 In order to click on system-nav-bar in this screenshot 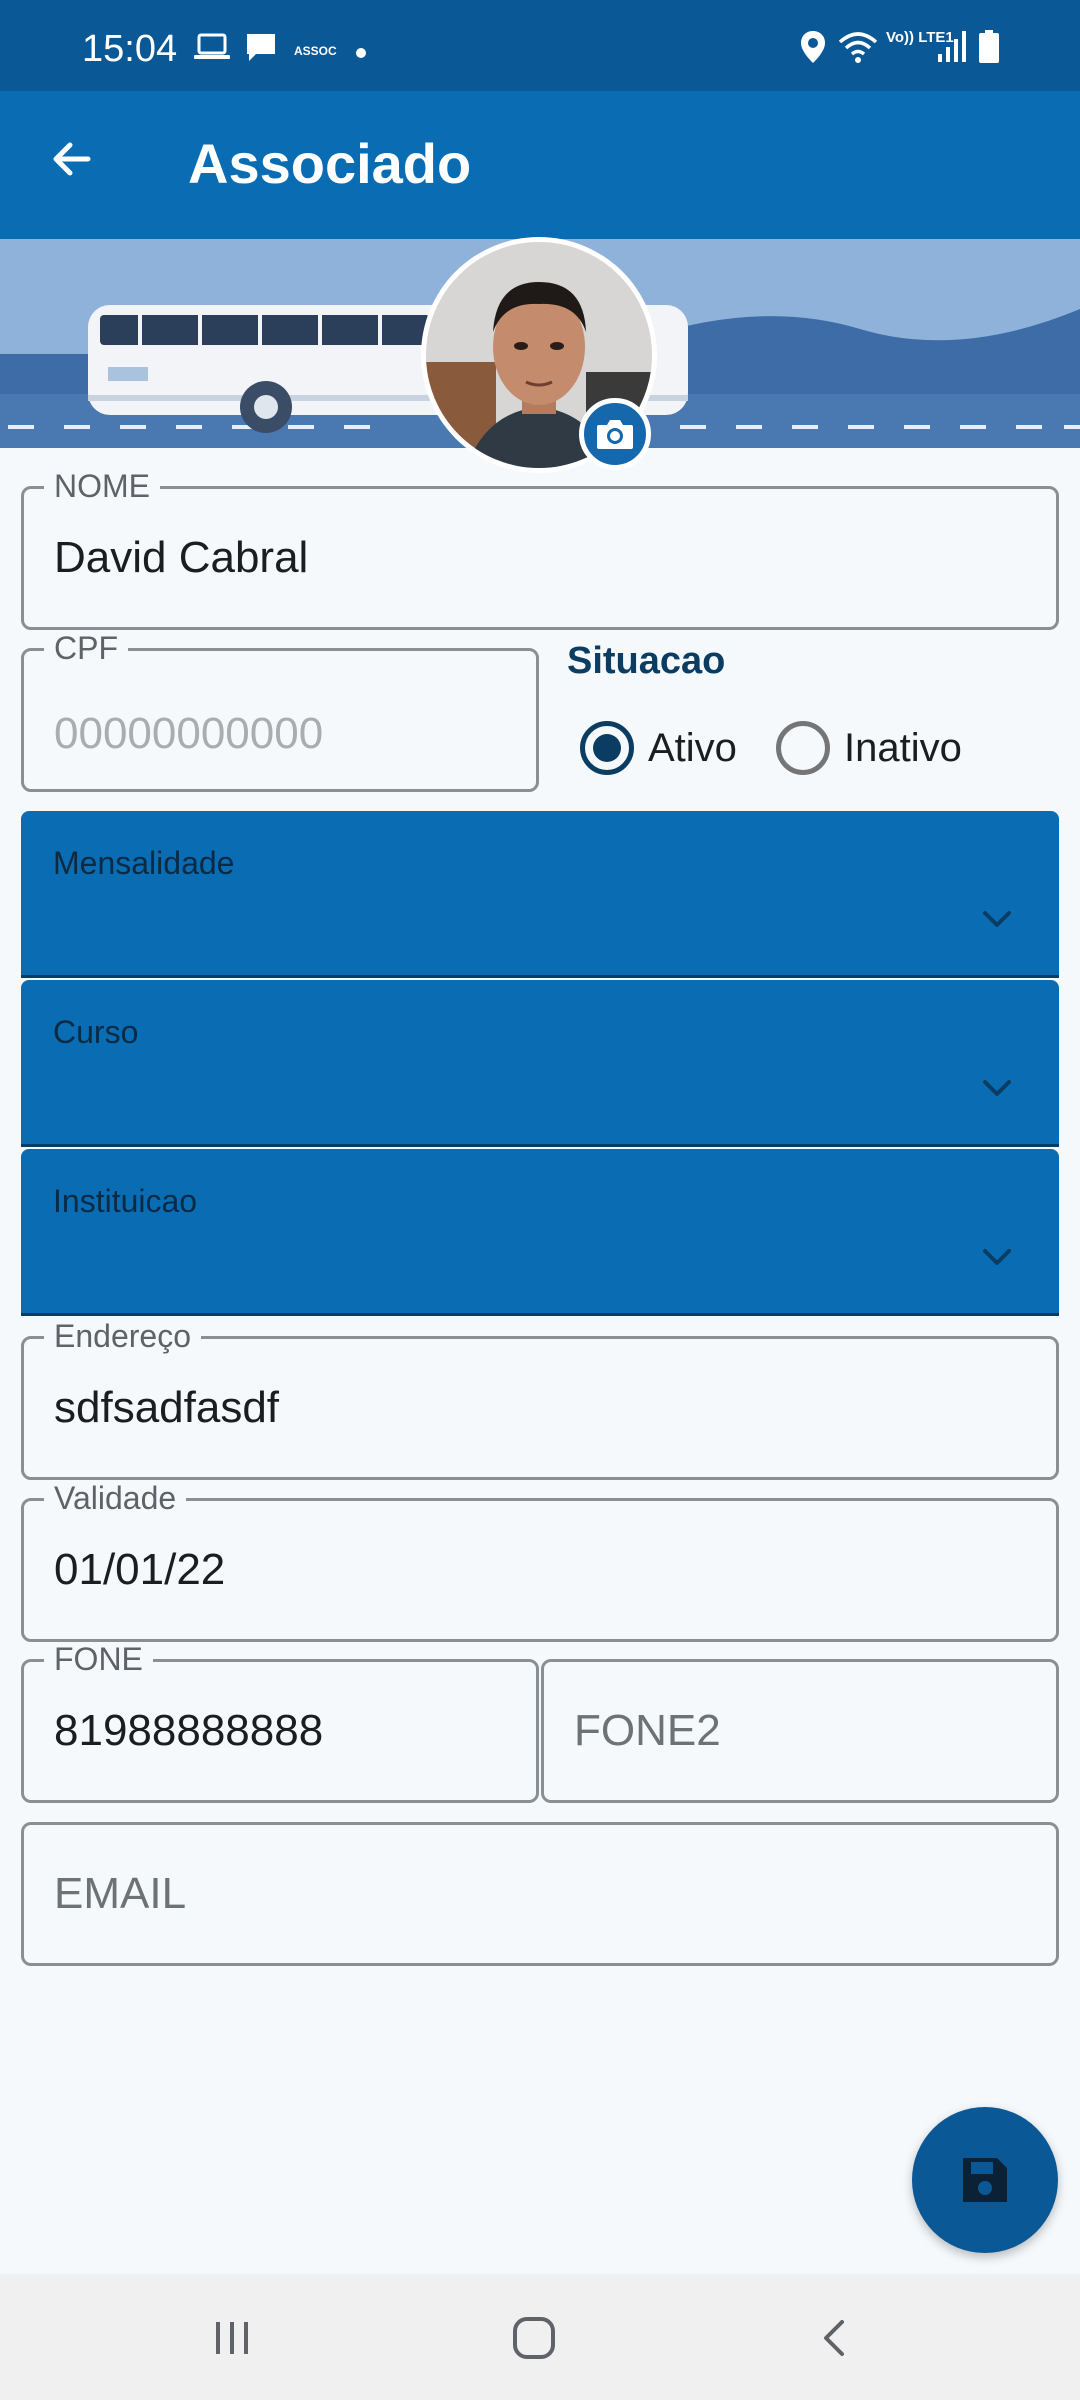, I will do `click(540, 2337)`.